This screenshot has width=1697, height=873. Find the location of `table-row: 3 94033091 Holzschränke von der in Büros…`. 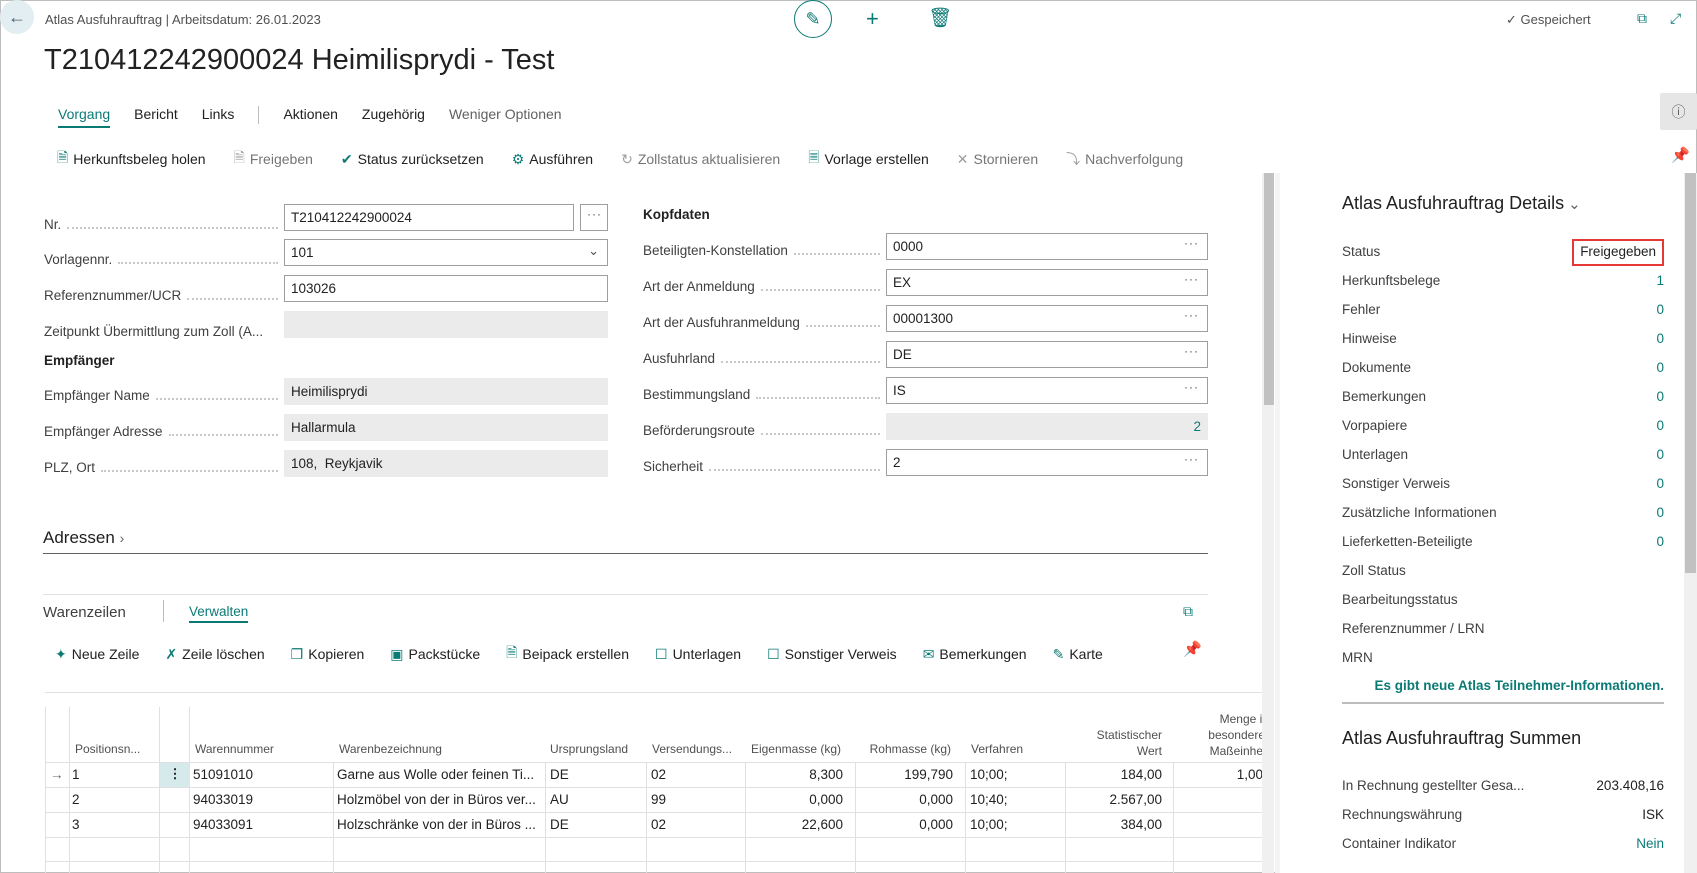

table-row: 3 94033091 Holzschränke von der in Büros… is located at coordinates (657, 824).